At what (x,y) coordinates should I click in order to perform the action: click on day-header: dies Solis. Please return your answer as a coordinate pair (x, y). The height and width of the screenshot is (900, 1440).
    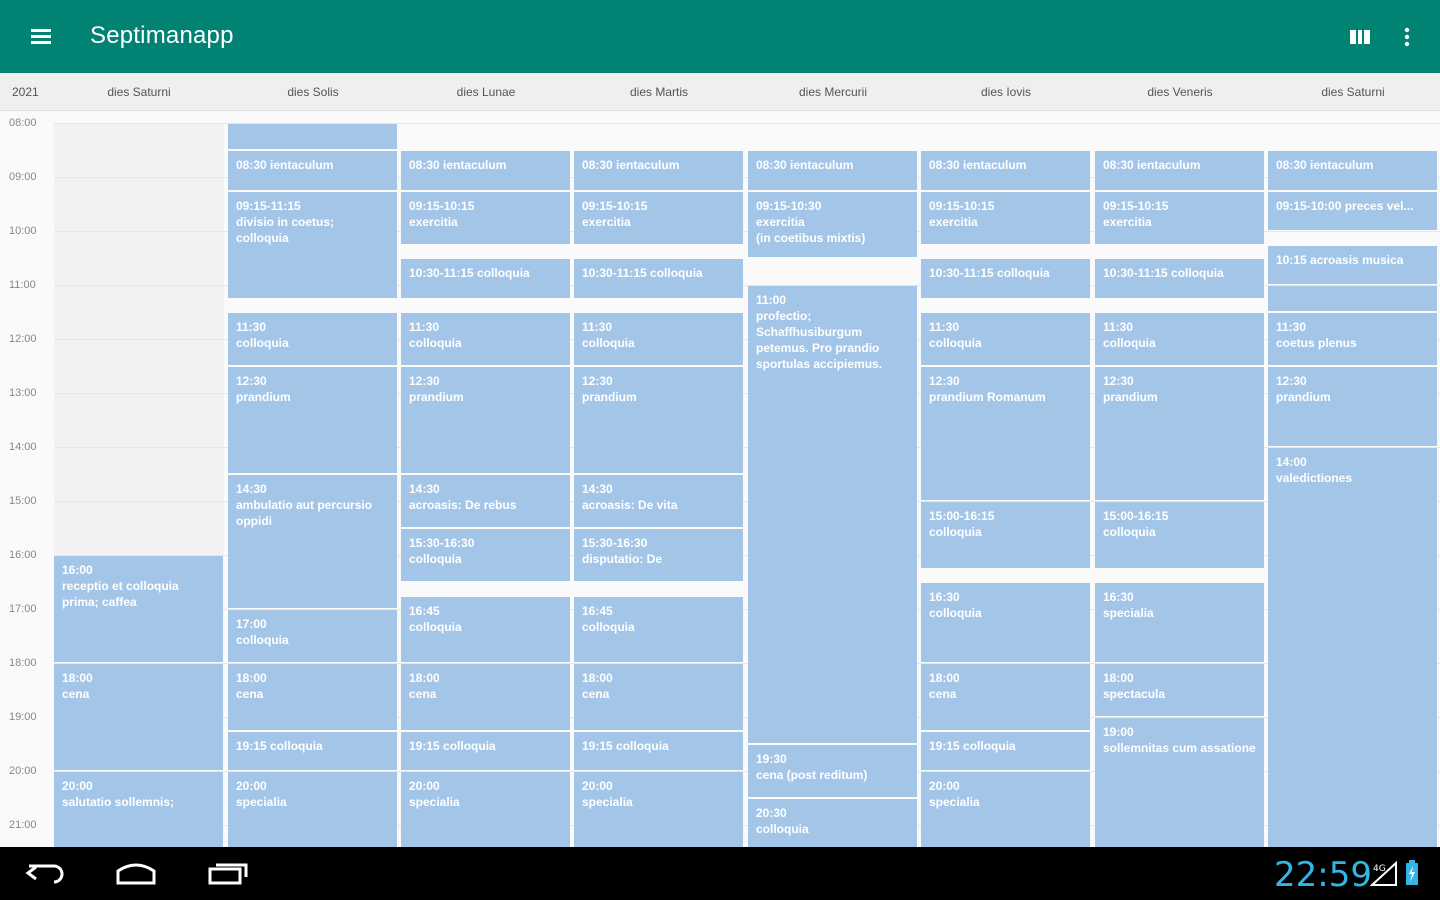
    Looking at the image, I should click on (313, 92).